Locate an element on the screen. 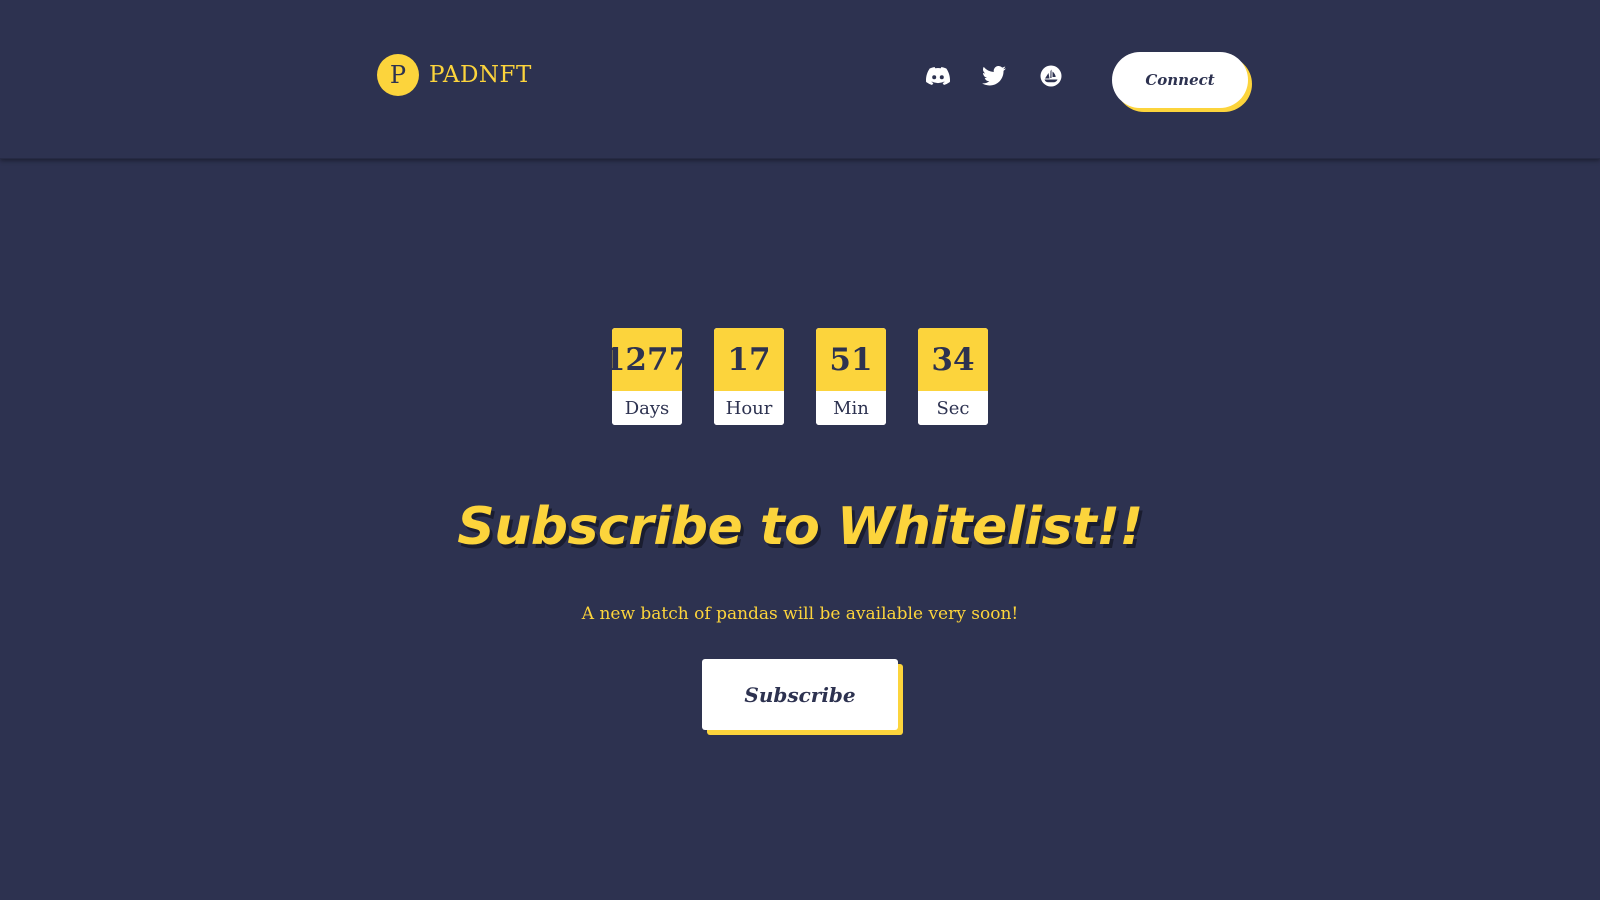  countdown-days-label: Days is located at coordinates (647, 408).